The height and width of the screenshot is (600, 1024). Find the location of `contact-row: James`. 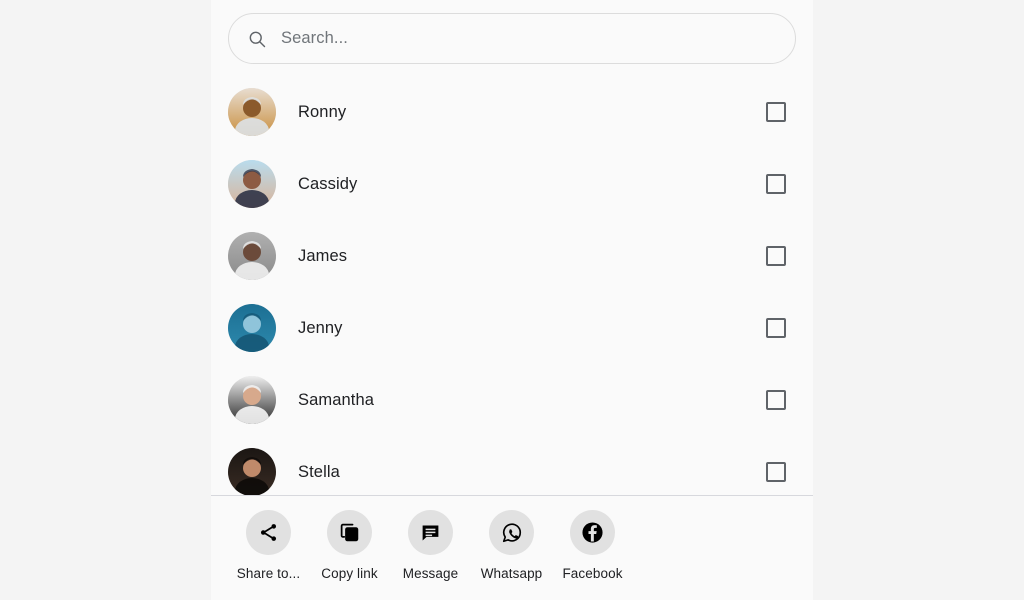

contact-row: James is located at coordinates (512, 256).